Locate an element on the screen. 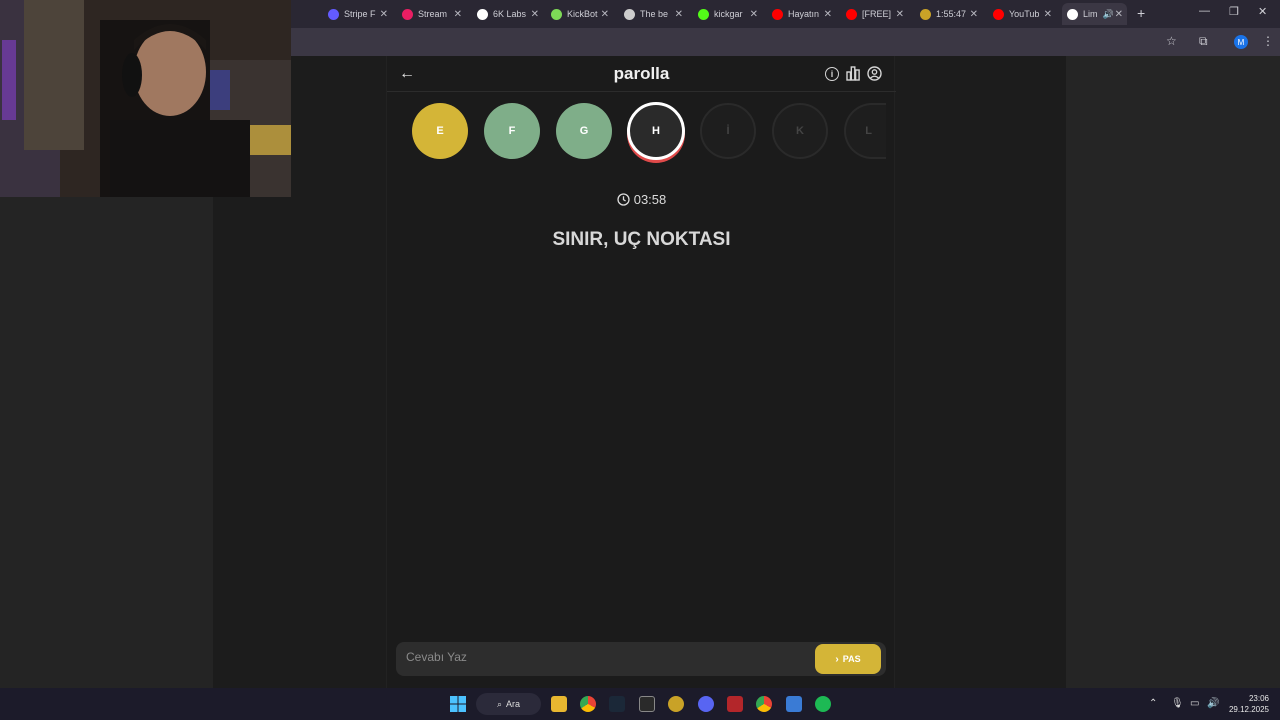  app-icon is located at coordinates (676, 704).